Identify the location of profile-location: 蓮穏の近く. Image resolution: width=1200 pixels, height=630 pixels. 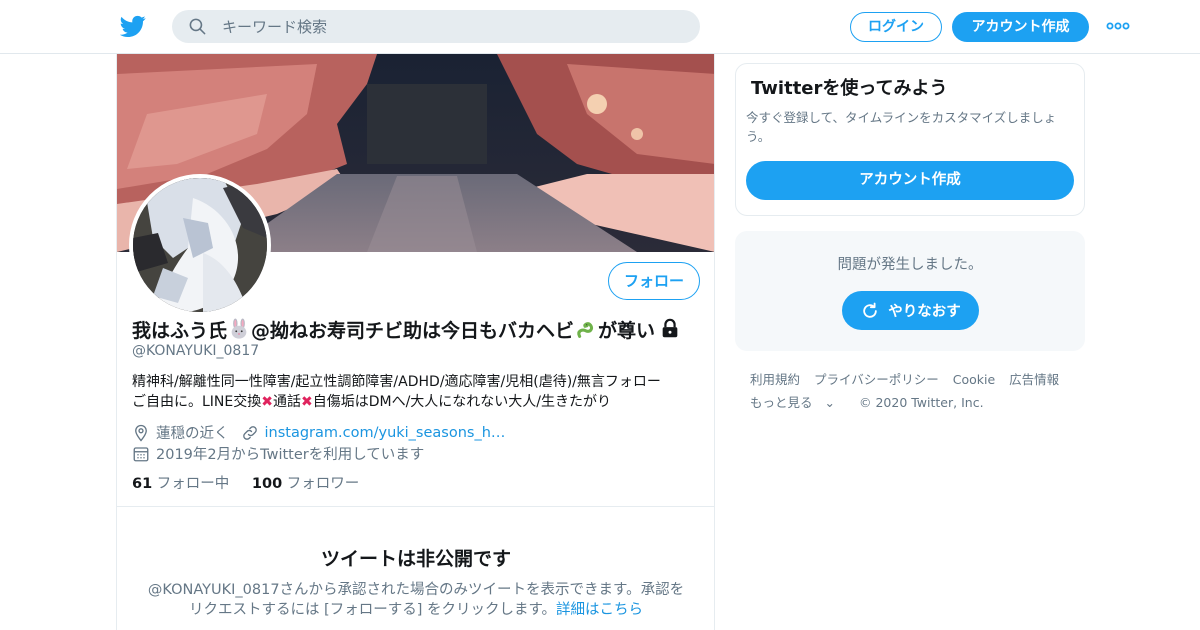
(192, 434).